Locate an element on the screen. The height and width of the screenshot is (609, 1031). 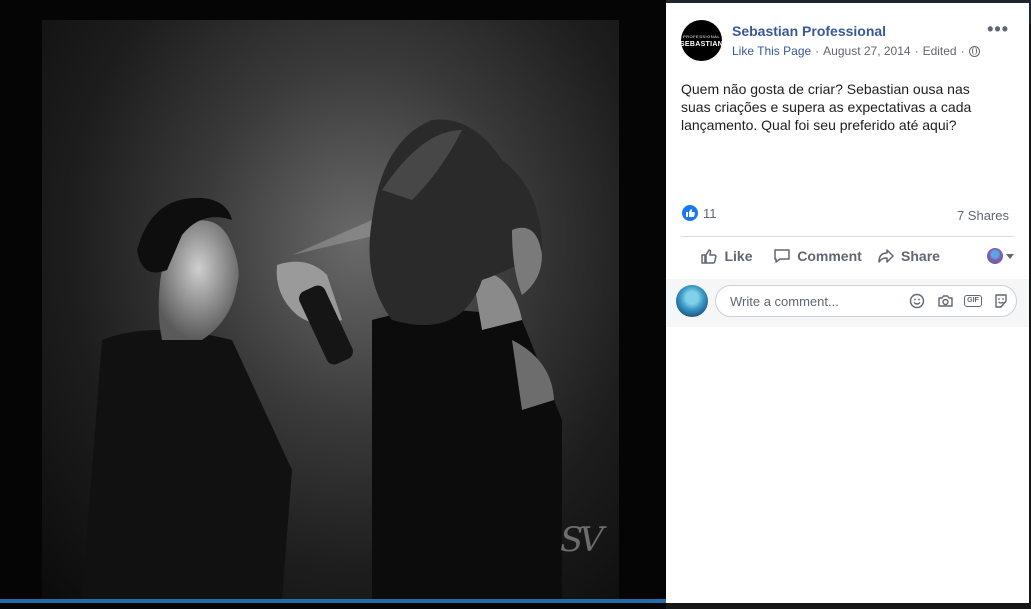
thumbs-up-icon is located at coordinates (709, 256).